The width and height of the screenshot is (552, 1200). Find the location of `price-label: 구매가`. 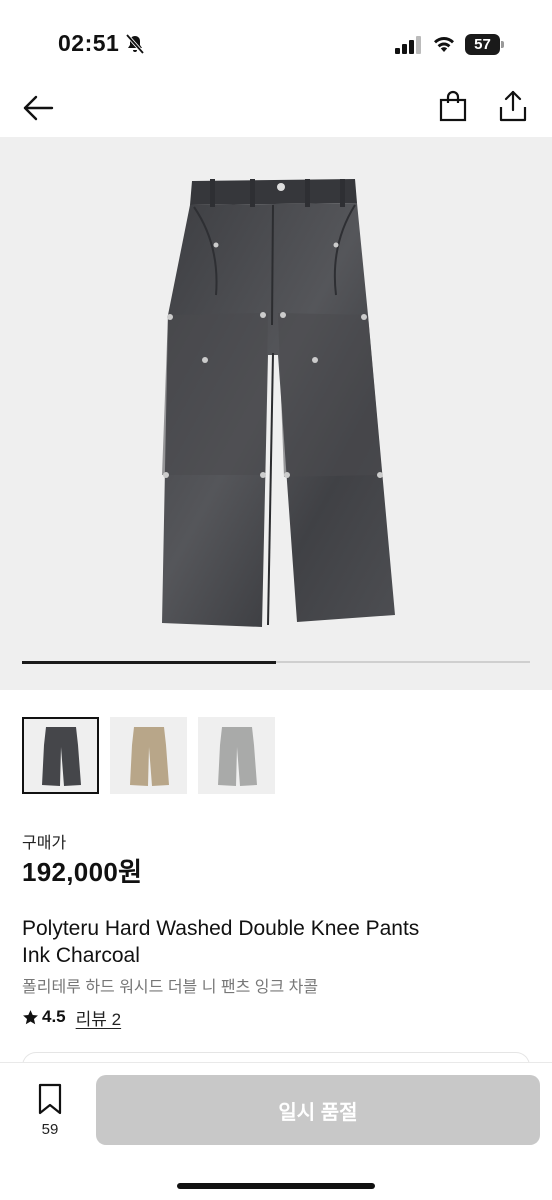

price-label: 구매가 is located at coordinates (44, 843).